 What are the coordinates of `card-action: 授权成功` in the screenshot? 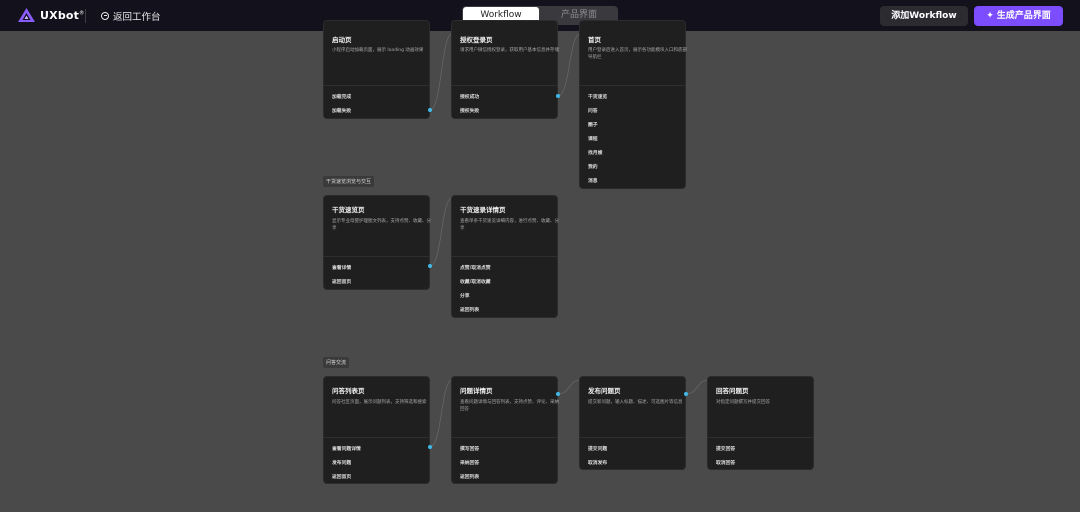 It's located at (469, 96).